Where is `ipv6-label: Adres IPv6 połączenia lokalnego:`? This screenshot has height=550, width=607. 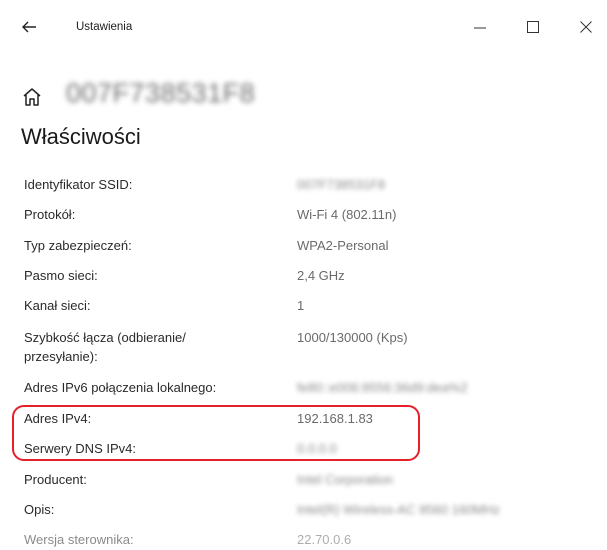 ipv6-label: Adres IPv6 połączenia lokalnego: is located at coordinates (120, 387).